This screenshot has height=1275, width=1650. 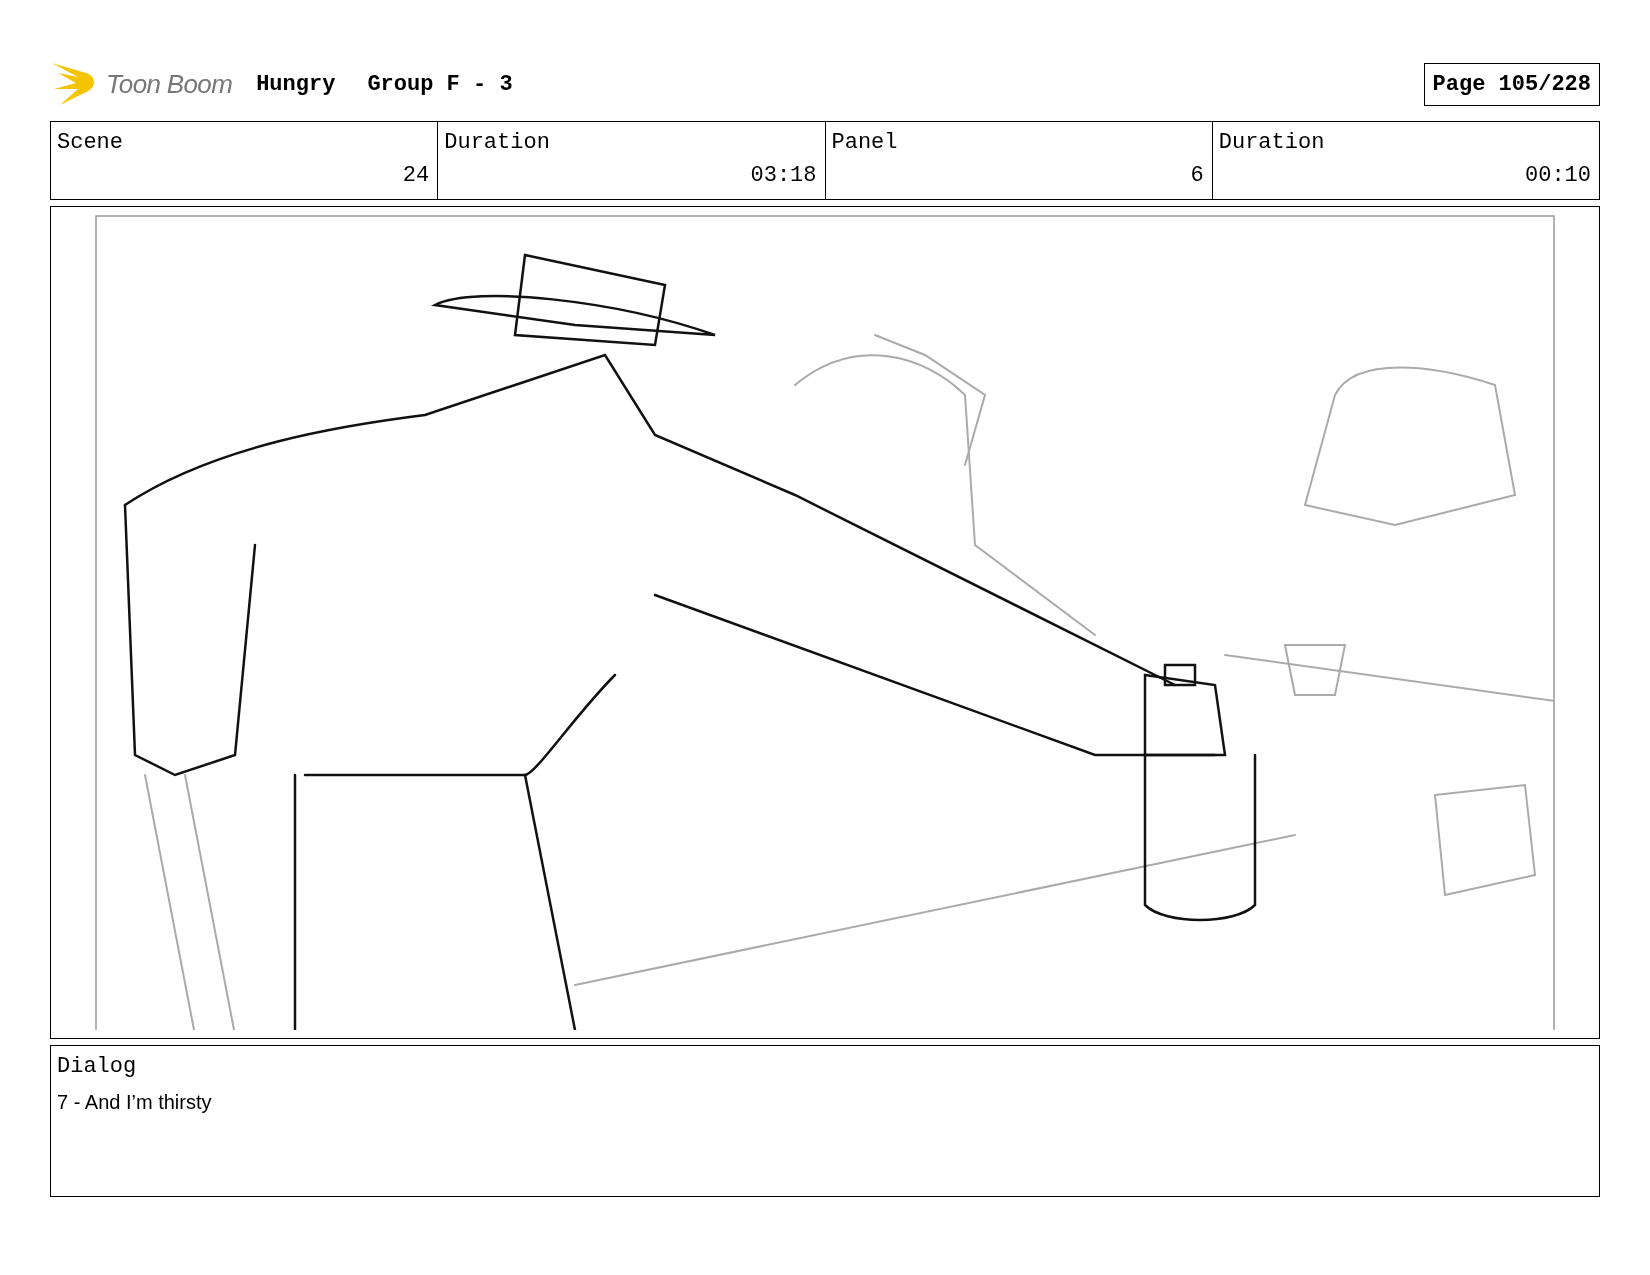 What do you see at coordinates (296, 84) in the screenshot?
I see `project-title: Hungry` at bounding box center [296, 84].